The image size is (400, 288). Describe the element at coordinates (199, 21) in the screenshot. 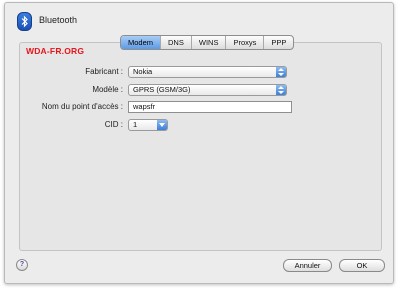

I see `window-header: Bluetooth` at that location.